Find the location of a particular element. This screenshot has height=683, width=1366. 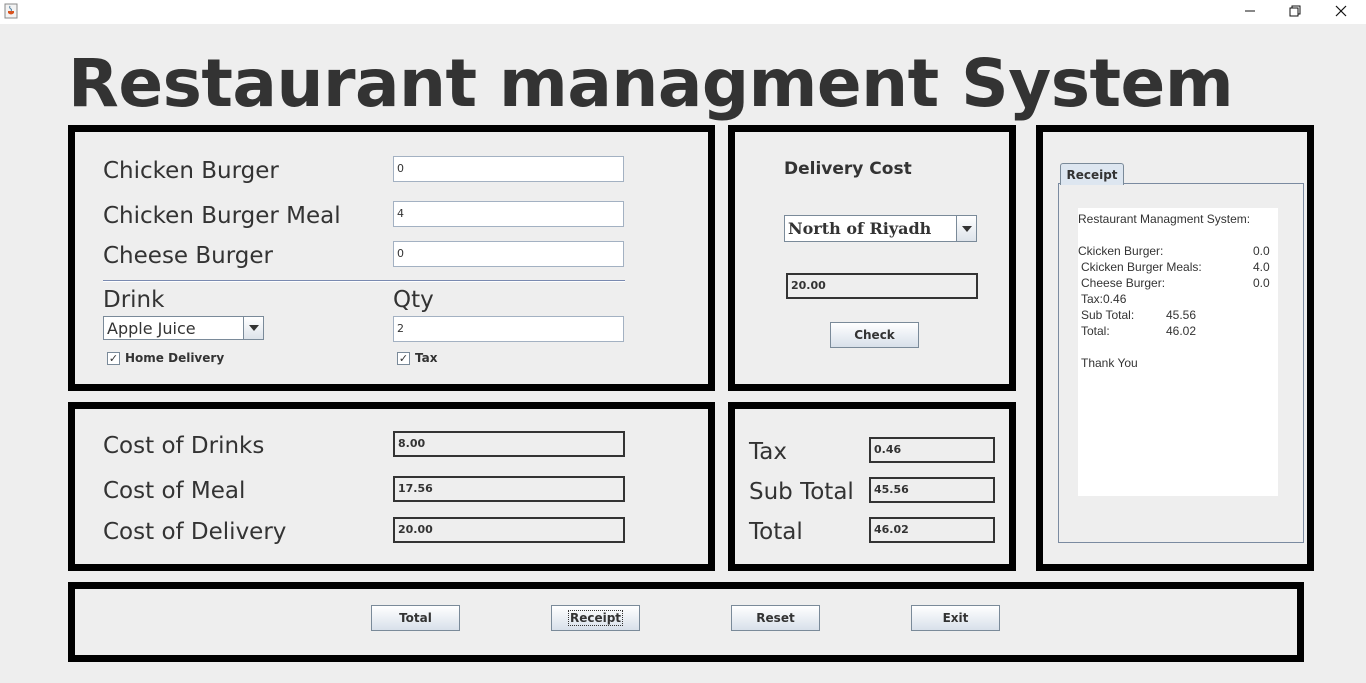

cost-of-meal-label: Cost of Meal is located at coordinates (174, 491).